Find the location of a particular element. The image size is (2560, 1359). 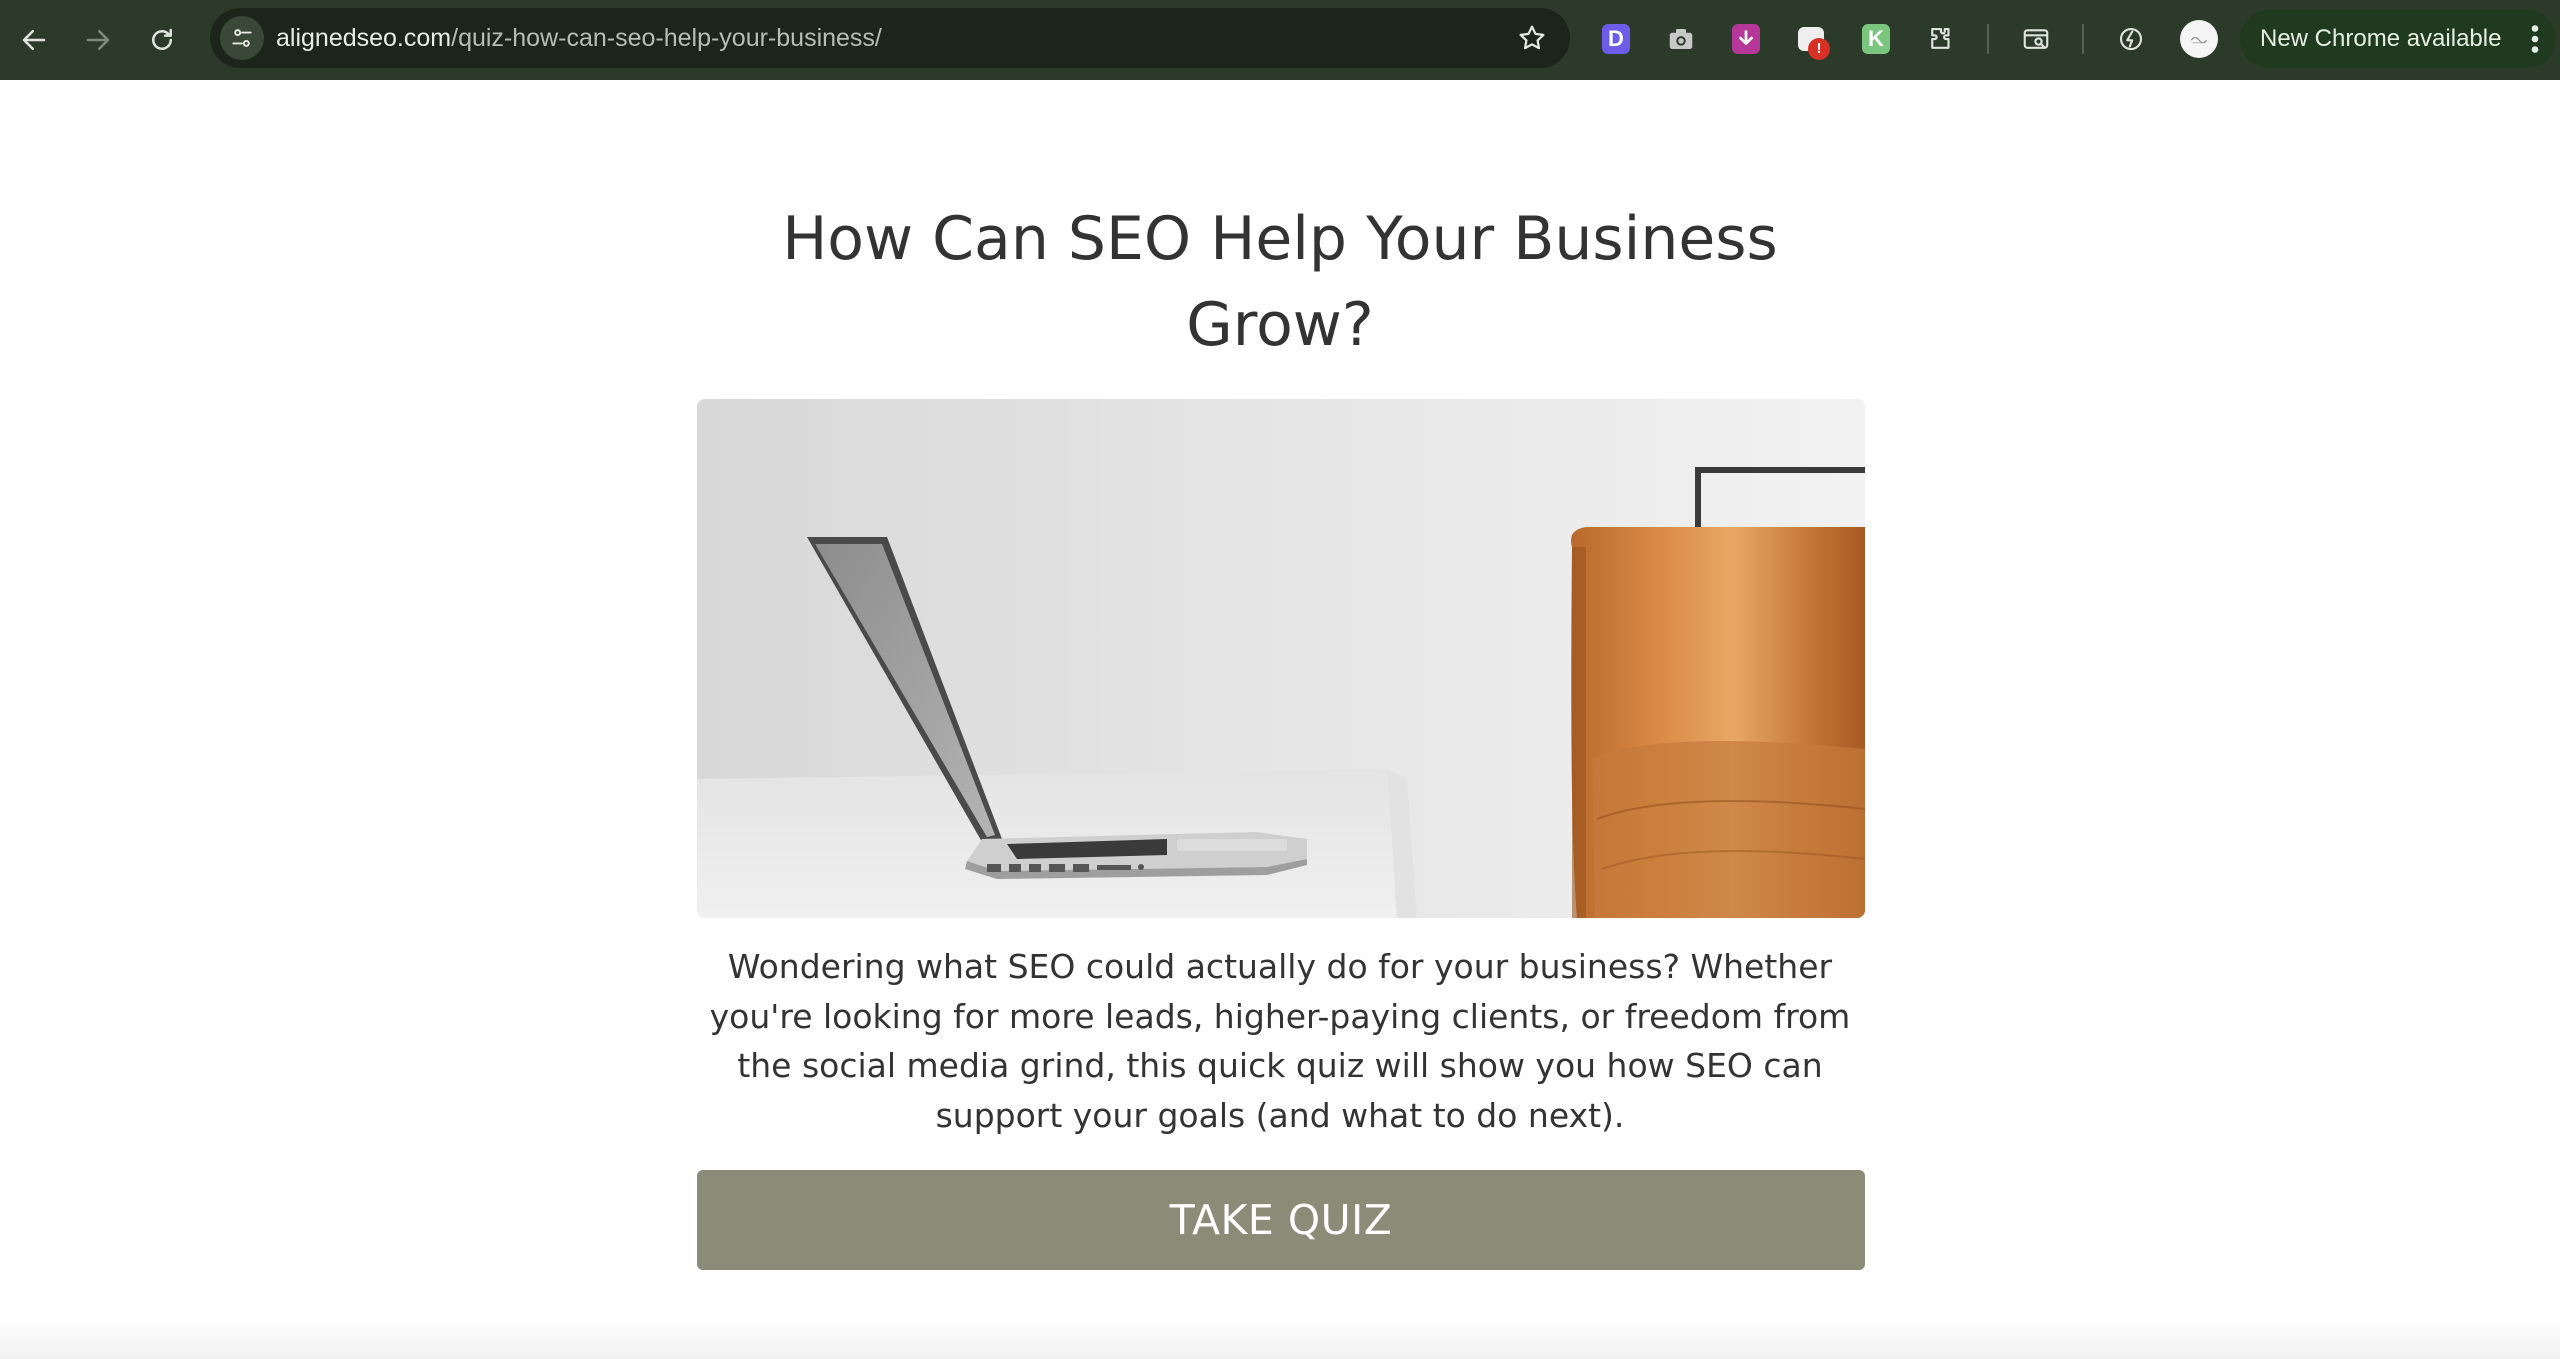

tab-search-icon is located at coordinates (2036, 39).